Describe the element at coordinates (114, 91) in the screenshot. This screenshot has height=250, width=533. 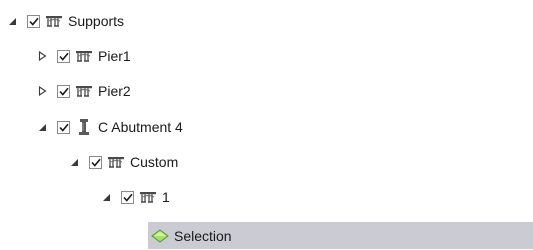
I see `tree-node-label: Pier2` at that location.